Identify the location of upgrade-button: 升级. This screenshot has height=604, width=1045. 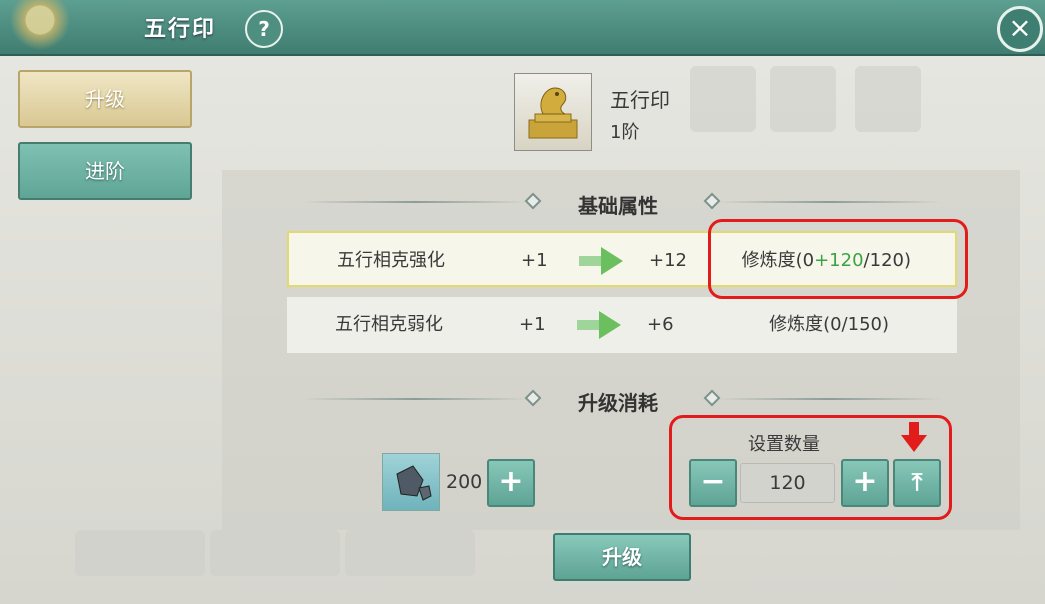
(622, 557).